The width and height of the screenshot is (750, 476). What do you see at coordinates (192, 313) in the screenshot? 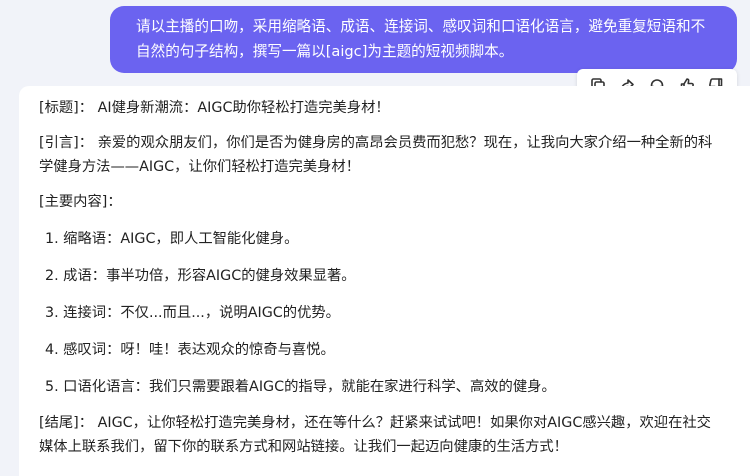
I see `list-item: 3. 连接词：不仅...而且...，说明AIGC的优势。` at bounding box center [192, 313].